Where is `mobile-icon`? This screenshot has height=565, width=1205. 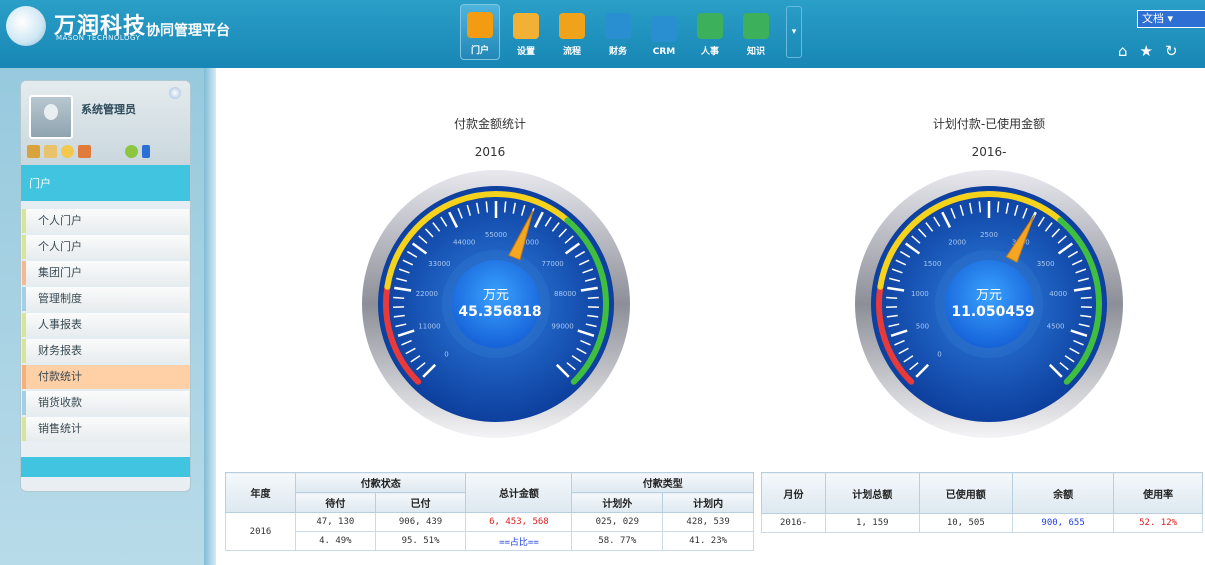
mobile-icon is located at coordinates (146, 151).